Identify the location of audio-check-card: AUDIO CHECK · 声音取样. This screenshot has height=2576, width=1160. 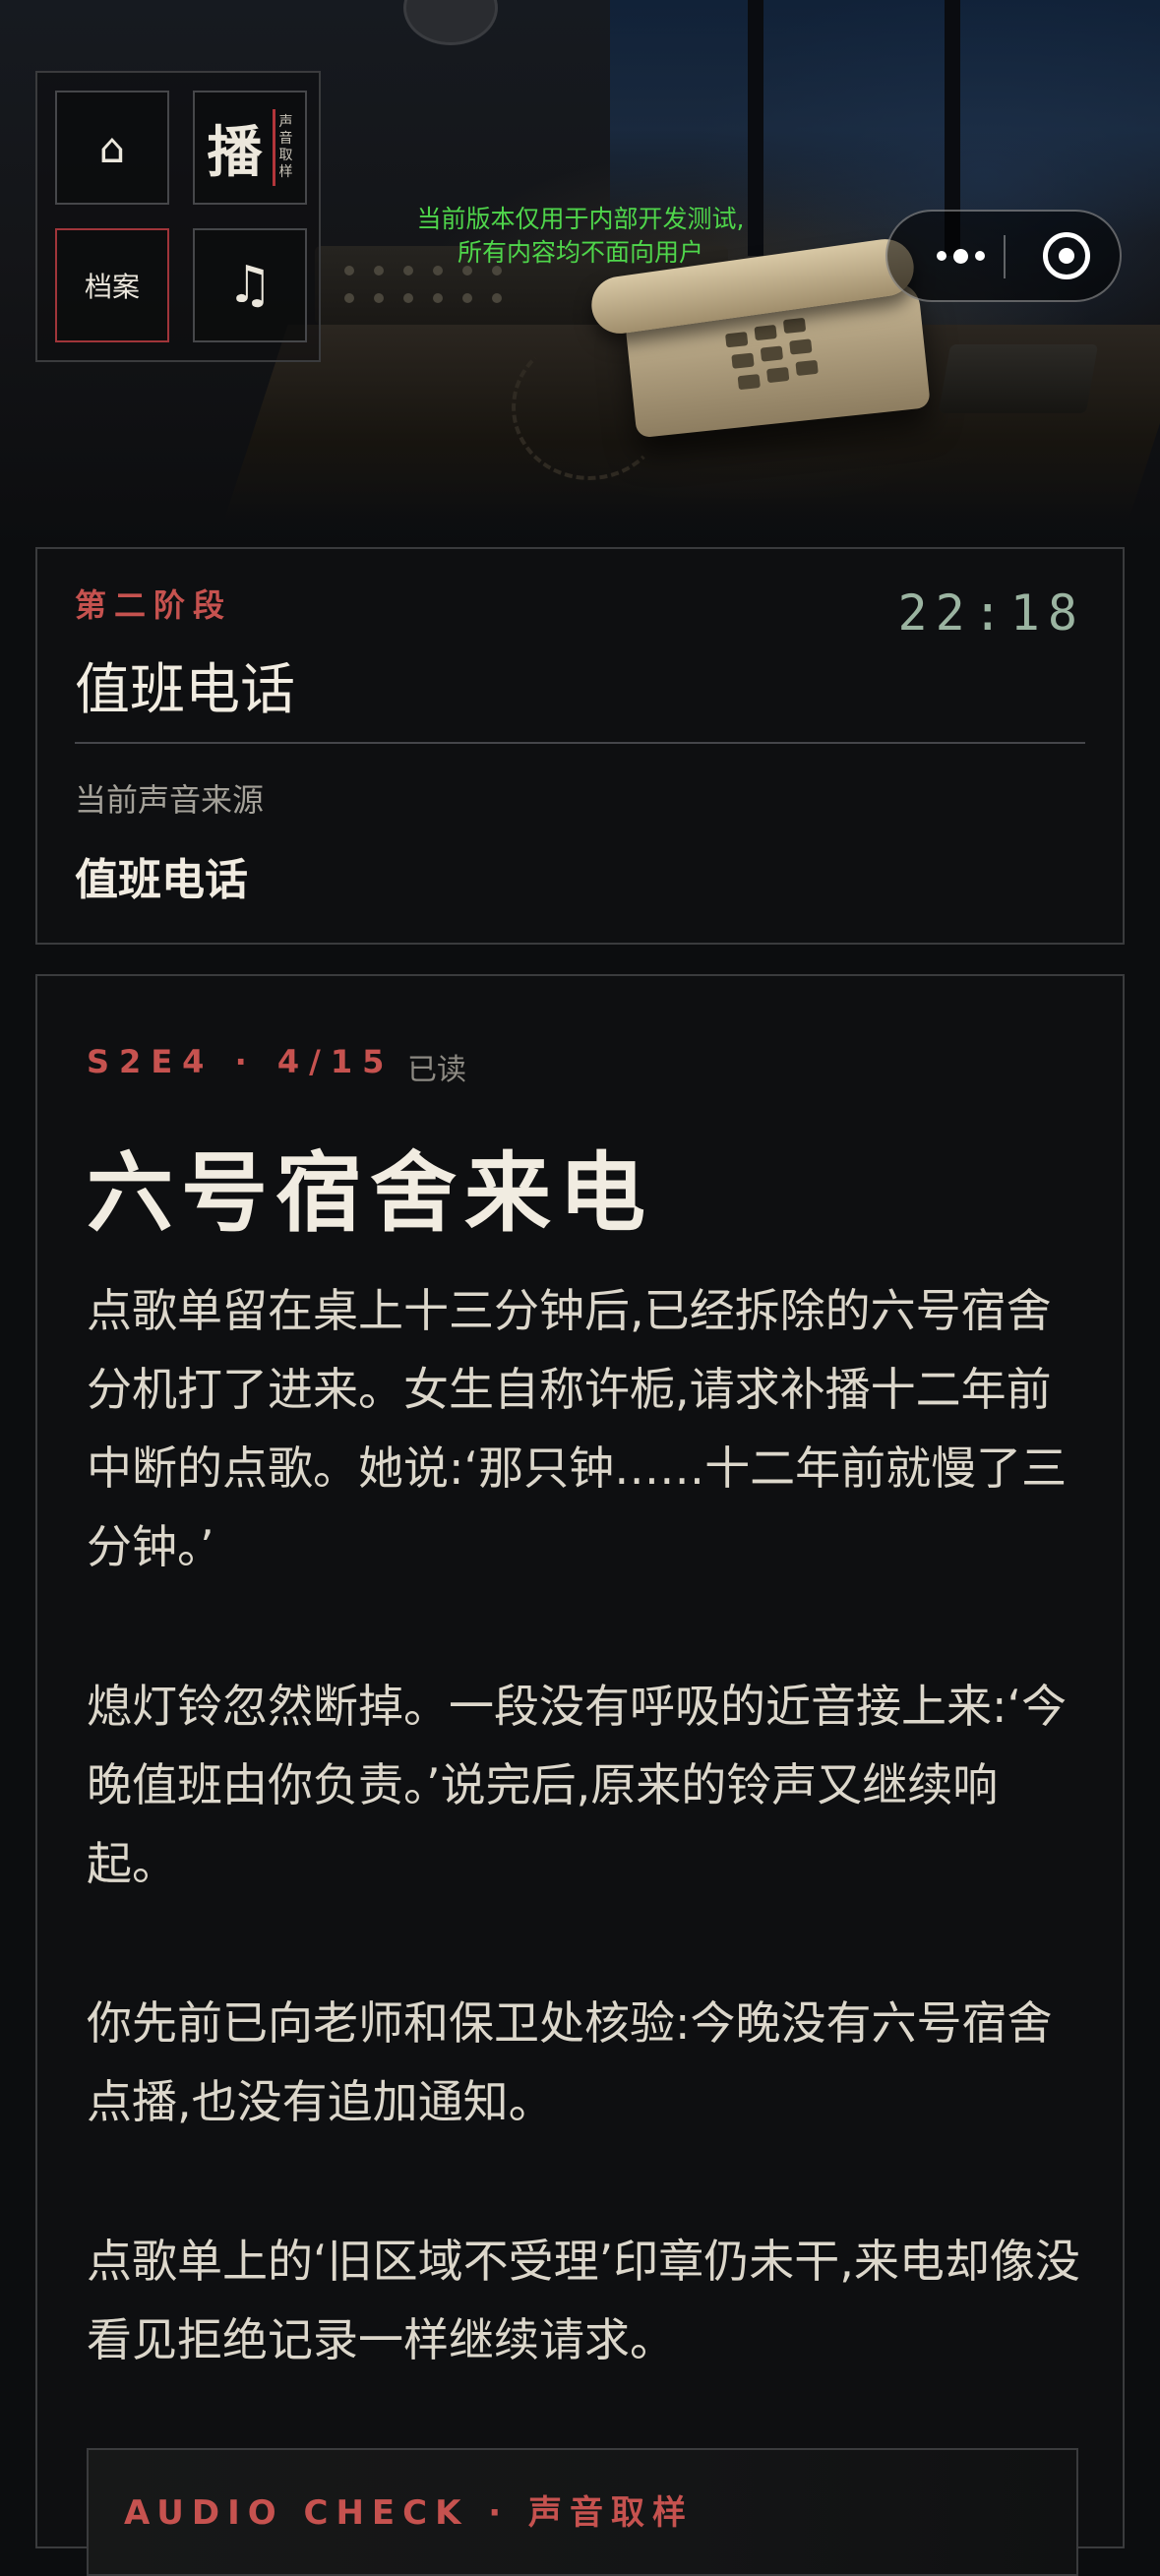
(582, 2512).